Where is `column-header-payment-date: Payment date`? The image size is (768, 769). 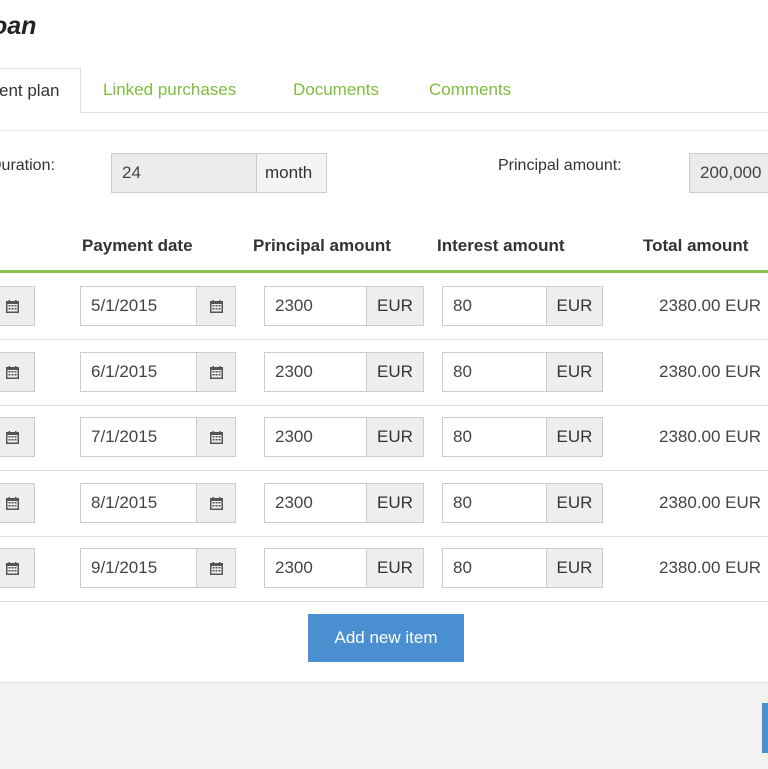 column-header-payment-date: Payment date is located at coordinates (137, 245).